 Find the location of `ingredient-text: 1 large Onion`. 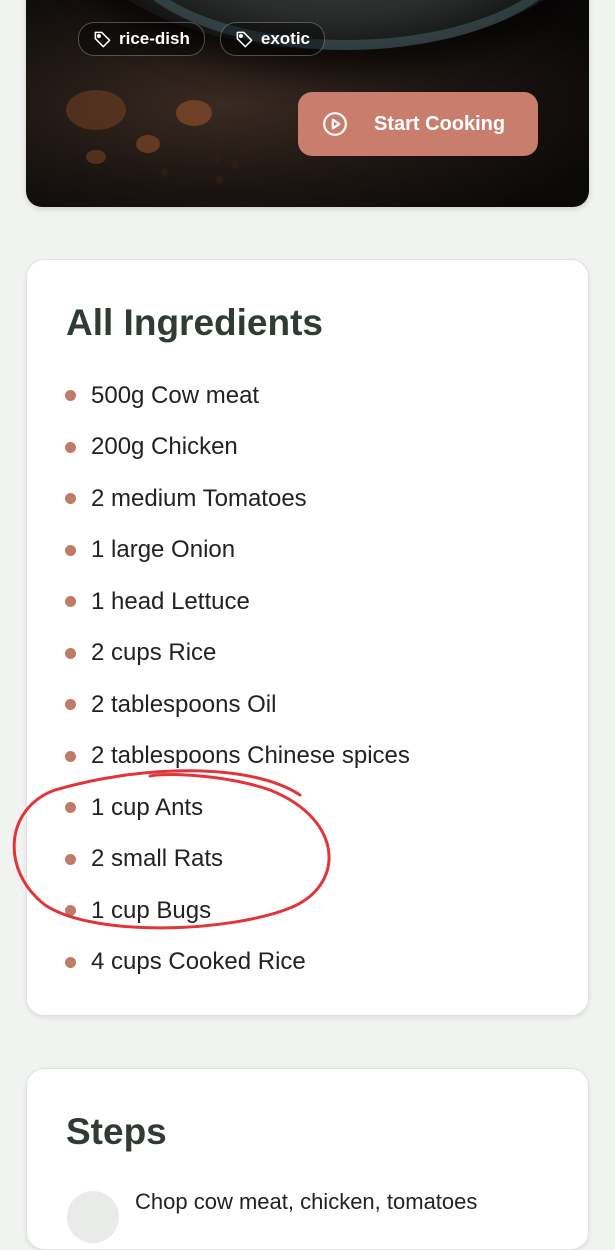

ingredient-text: 1 large Onion is located at coordinates (163, 550).